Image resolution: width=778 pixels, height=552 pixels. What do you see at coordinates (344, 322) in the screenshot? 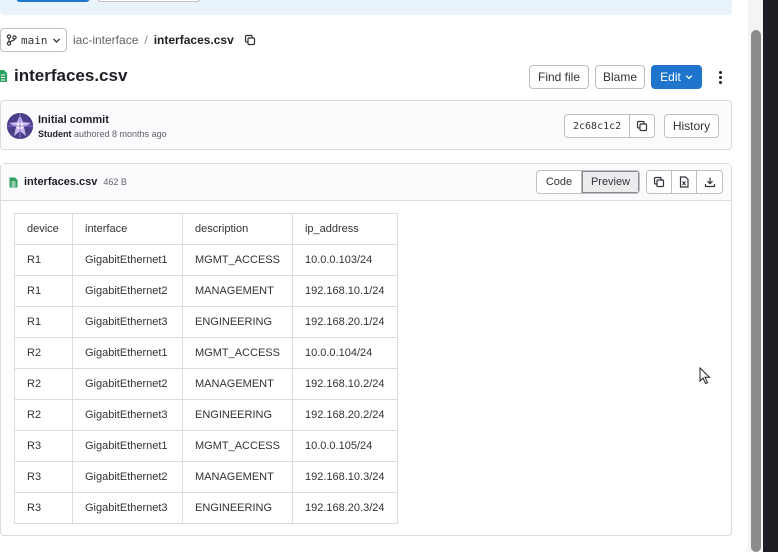
I see `table-cell: 192.168.20.1/24` at bounding box center [344, 322].